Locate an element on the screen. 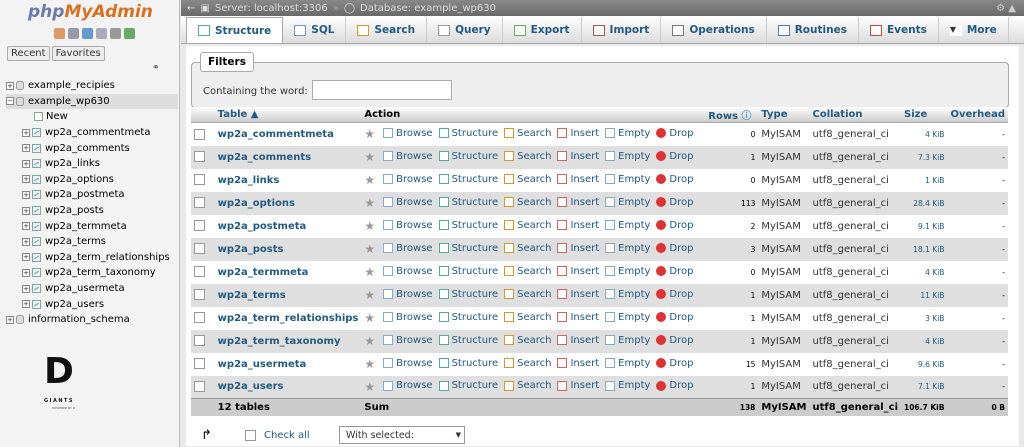  nav-tree-item: + wp2a_terms is located at coordinates (92, 242).